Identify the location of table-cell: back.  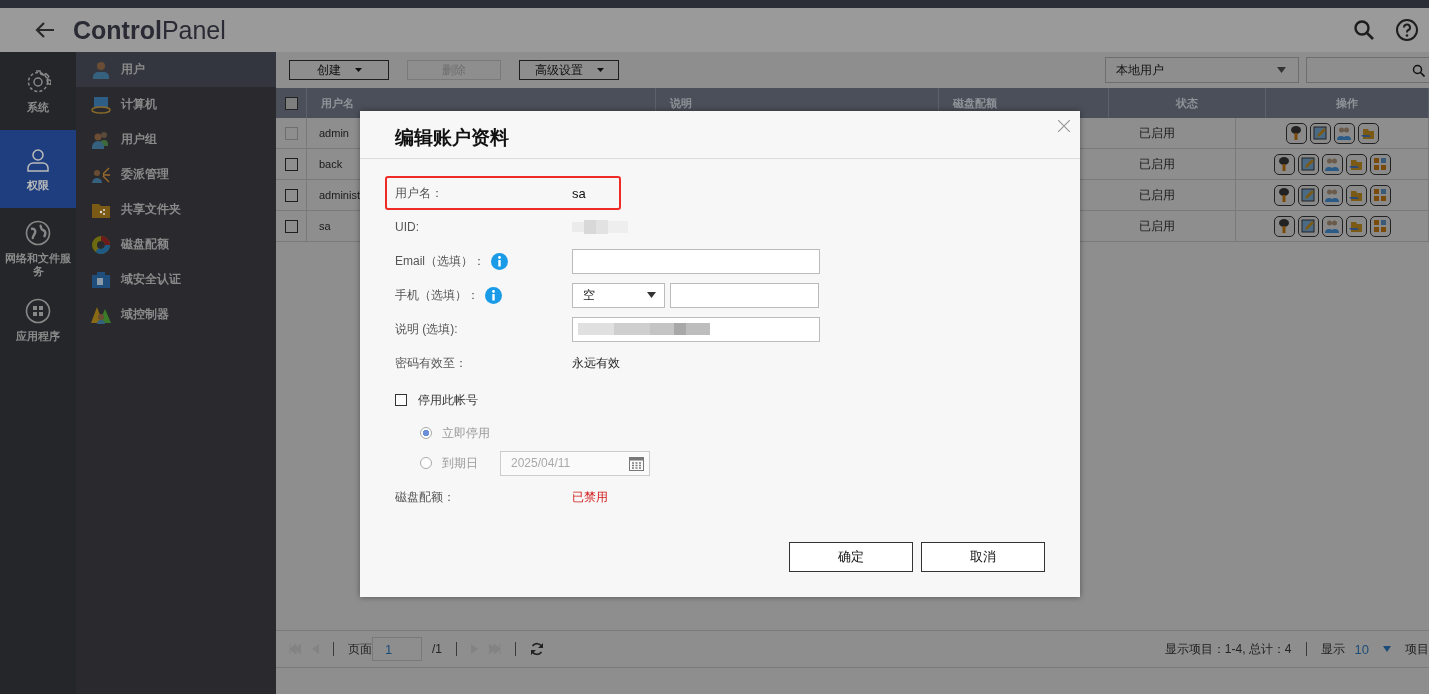
(331, 164).